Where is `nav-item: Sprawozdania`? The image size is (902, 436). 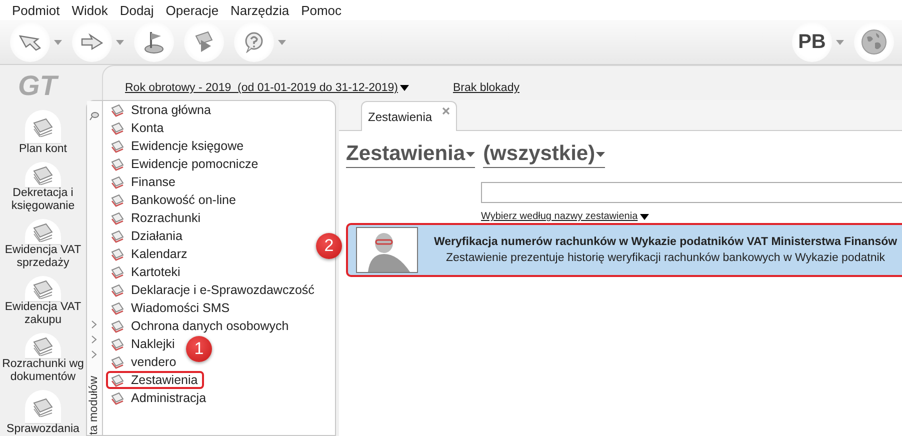
nav-item: Sprawozdania is located at coordinates (43, 410).